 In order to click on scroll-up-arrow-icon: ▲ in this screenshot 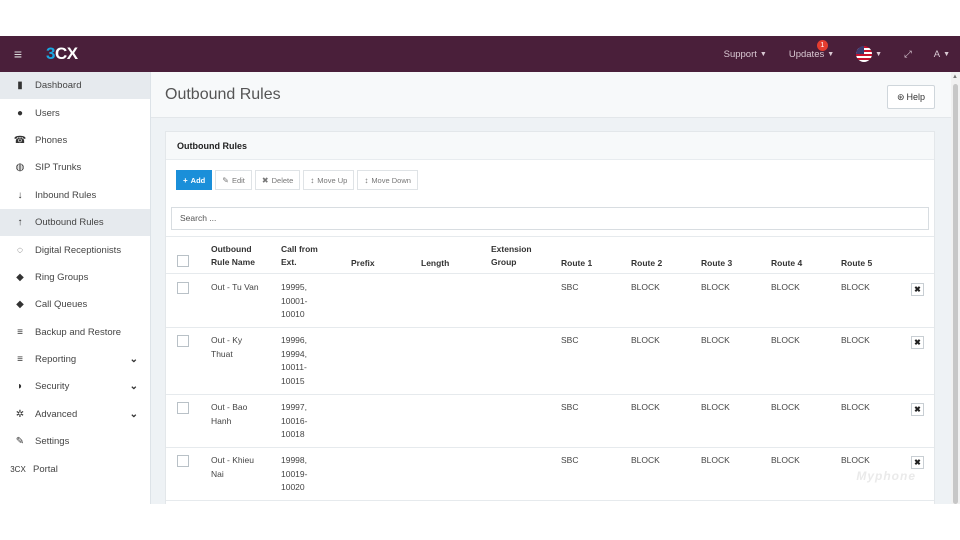, I will do `click(955, 77)`.